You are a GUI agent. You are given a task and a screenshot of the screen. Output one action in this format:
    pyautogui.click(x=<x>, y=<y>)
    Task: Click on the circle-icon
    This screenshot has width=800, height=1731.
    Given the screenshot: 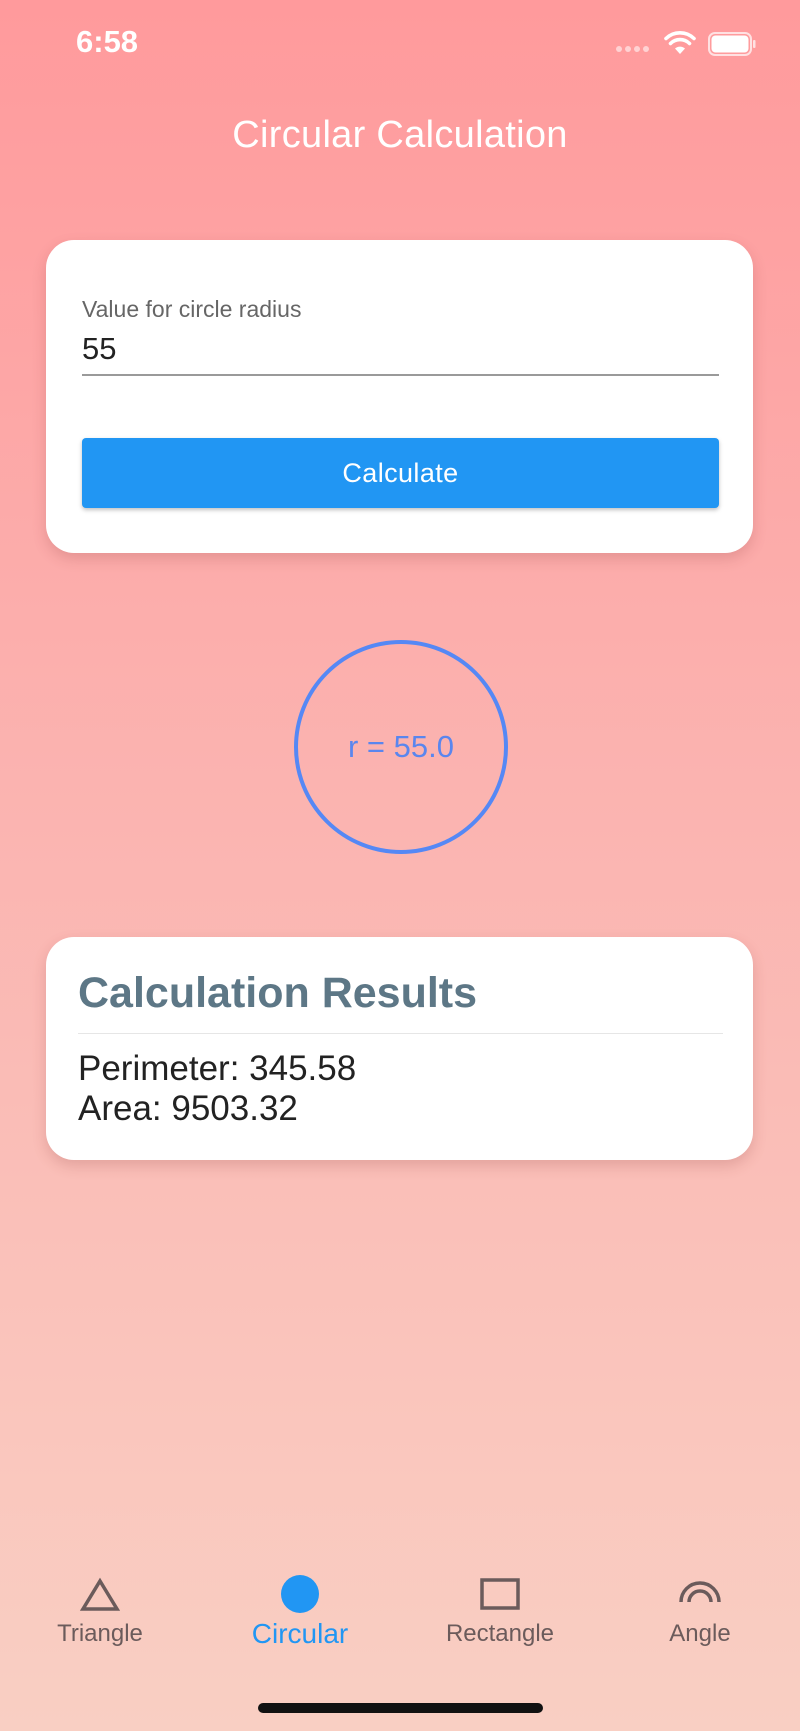 What is the action you would take?
    pyautogui.click(x=300, y=1594)
    